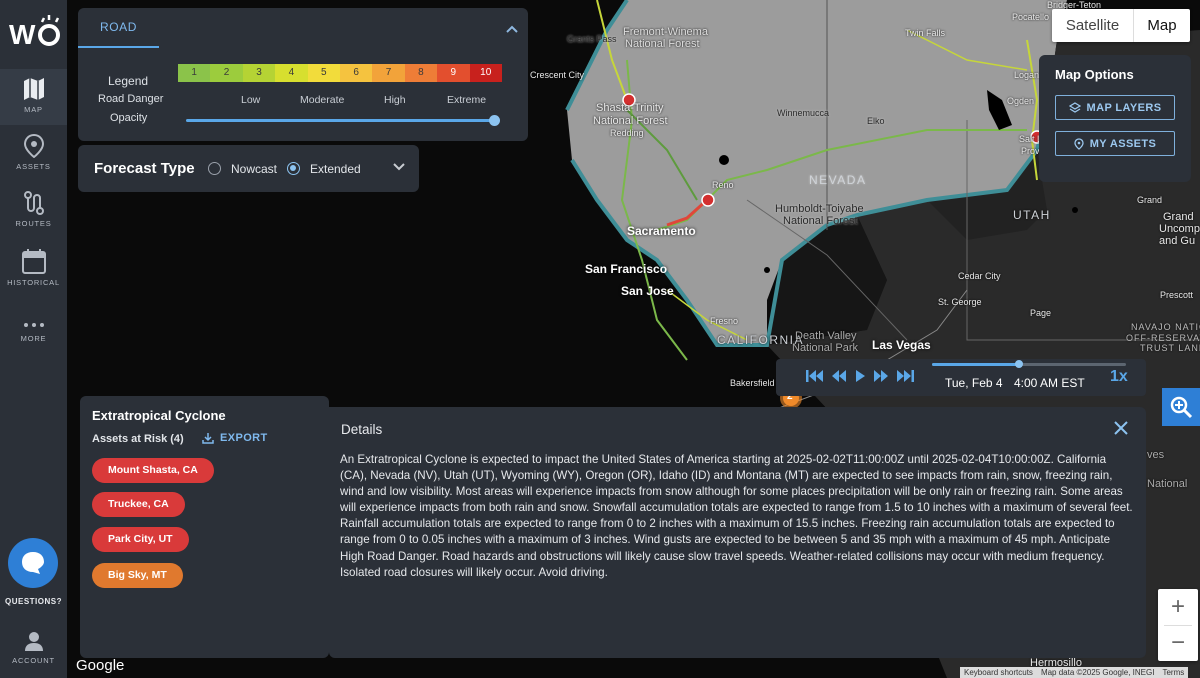 Image resolution: width=1200 pixels, height=678 pixels. What do you see at coordinates (825, 348) in the screenshot?
I see `map-label: National Park` at bounding box center [825, 348].